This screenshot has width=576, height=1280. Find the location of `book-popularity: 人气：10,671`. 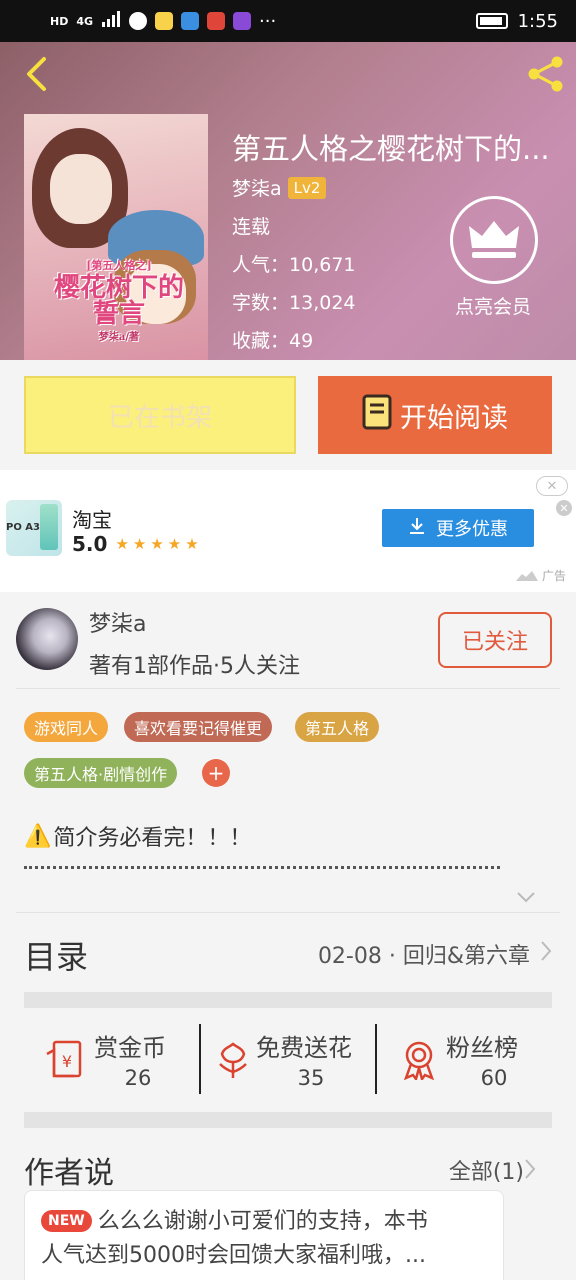

book-popularity: 人气：10,671 is located at coordinates (294, 265).